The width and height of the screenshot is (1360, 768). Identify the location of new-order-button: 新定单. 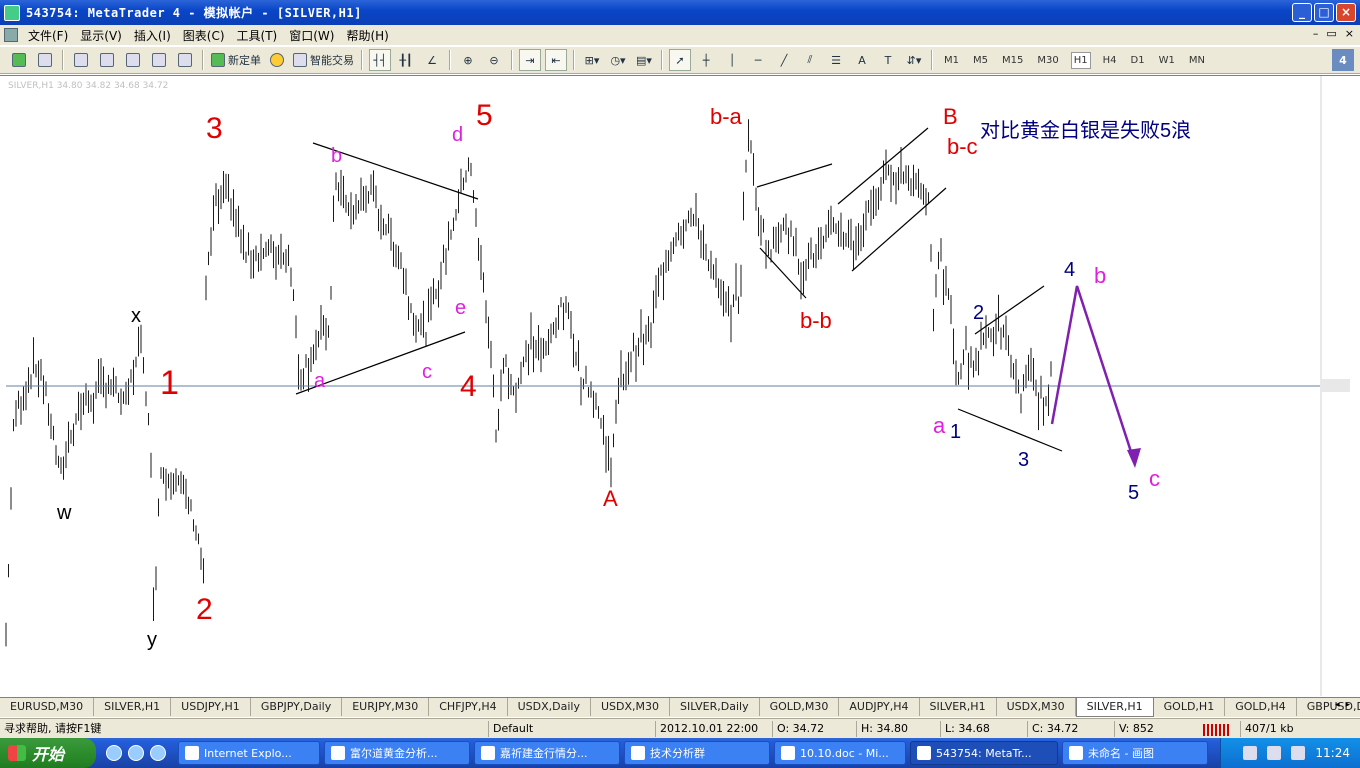
(236, 60).